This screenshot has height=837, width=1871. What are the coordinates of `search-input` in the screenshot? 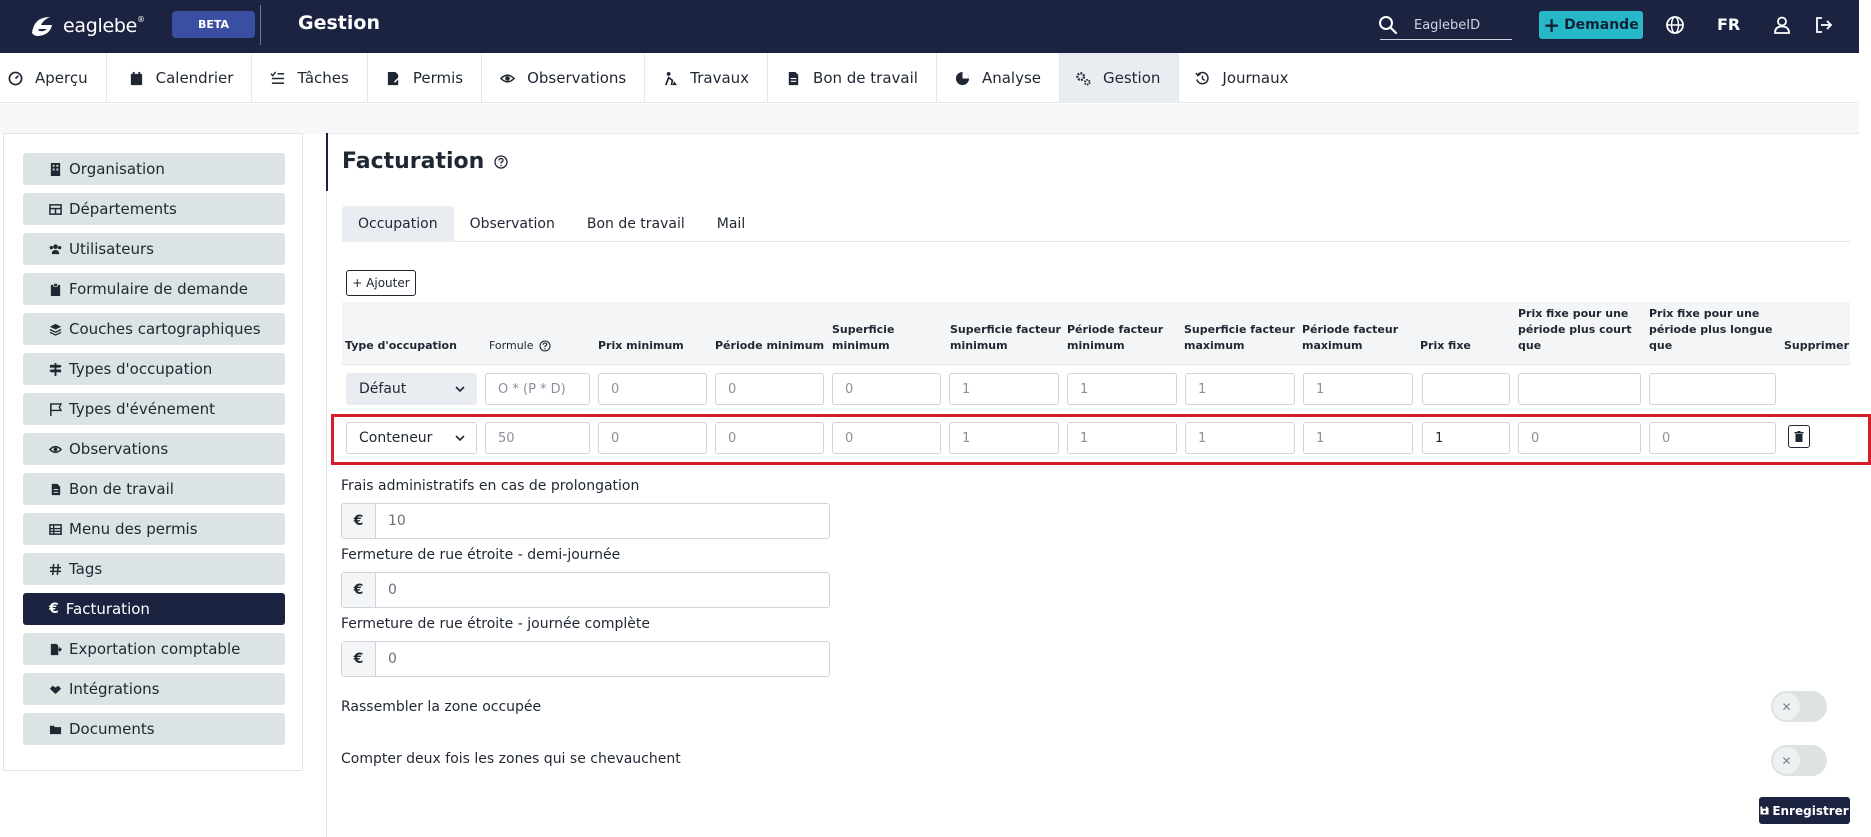 It's located at (1446, 26).